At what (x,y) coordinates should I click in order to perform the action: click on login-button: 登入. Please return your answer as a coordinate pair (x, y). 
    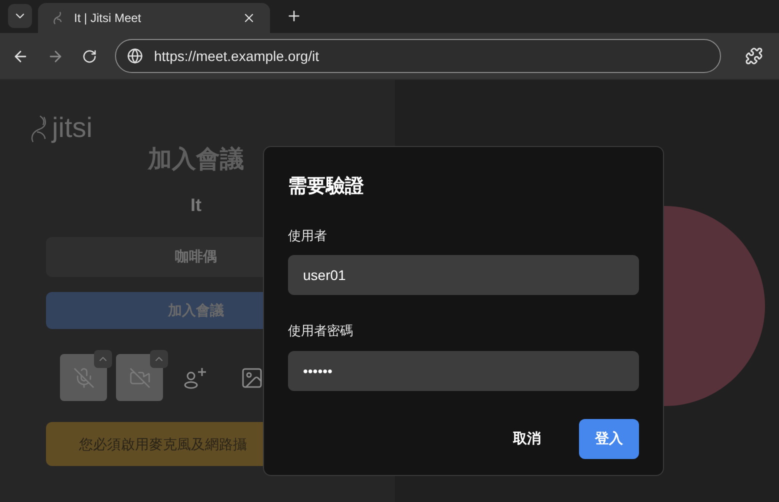
    Looking at the image, I should click on (609, 438).